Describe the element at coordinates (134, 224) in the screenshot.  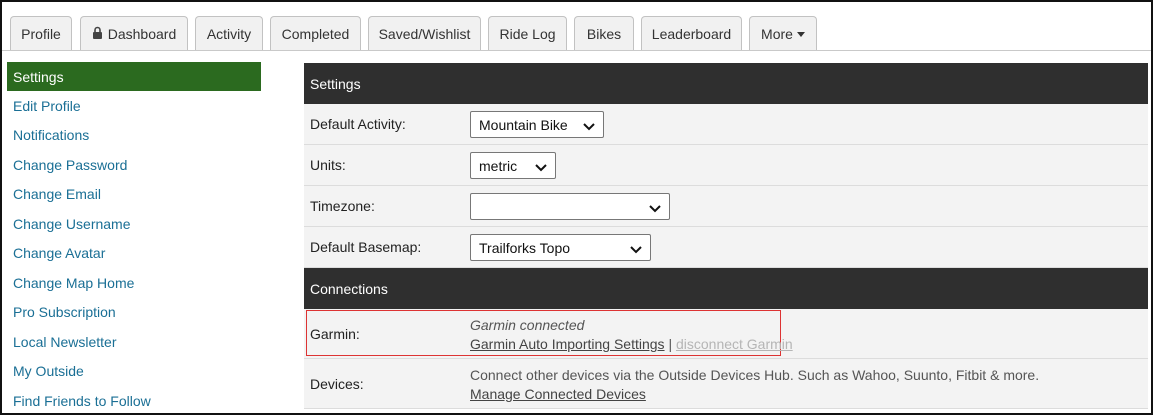
I see `sidebar-item-change-username: Change Username` at that location.